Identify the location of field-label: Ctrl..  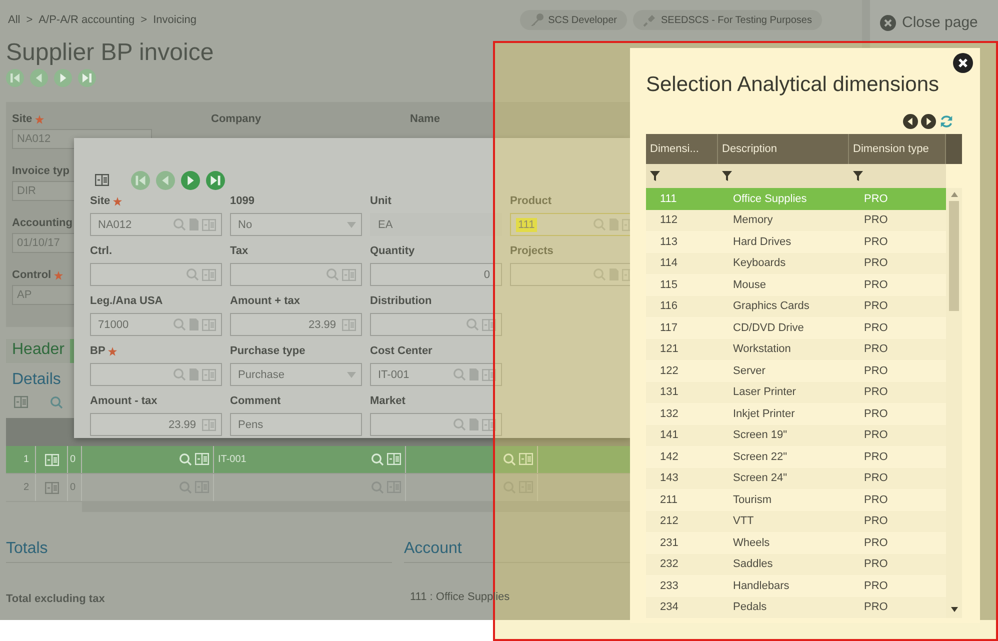
(101, 251).